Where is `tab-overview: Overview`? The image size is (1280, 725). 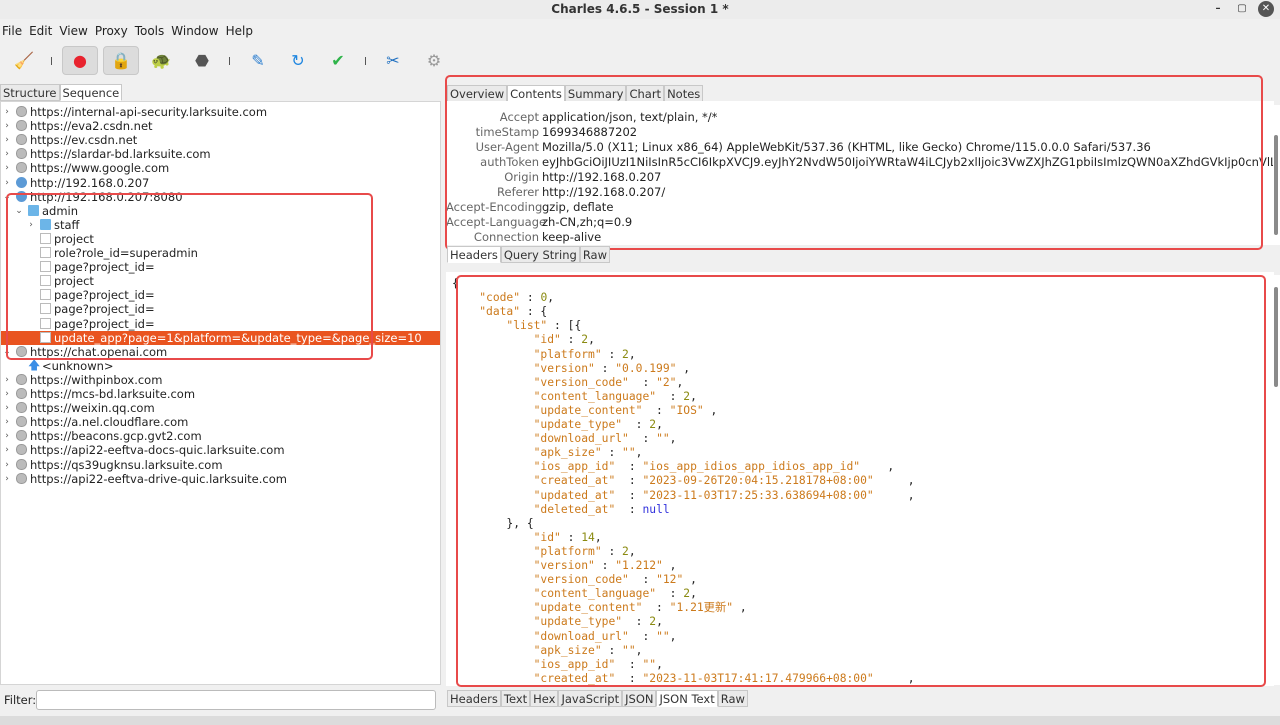
tab-overview: Overview is located at coordinates (477, 93).